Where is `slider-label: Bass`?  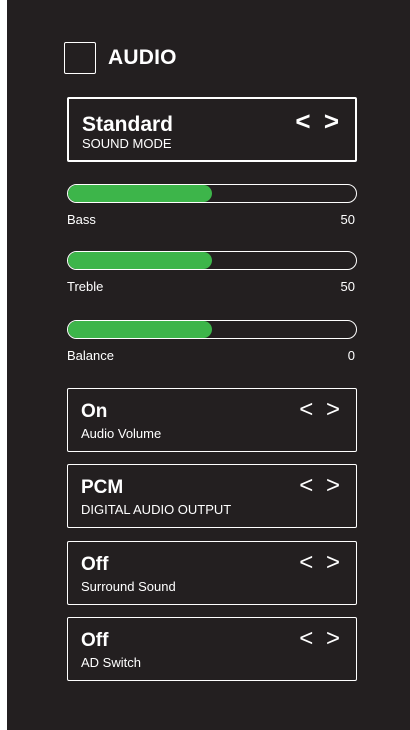
slider-label: Bass is located at coordinates (81, 219).